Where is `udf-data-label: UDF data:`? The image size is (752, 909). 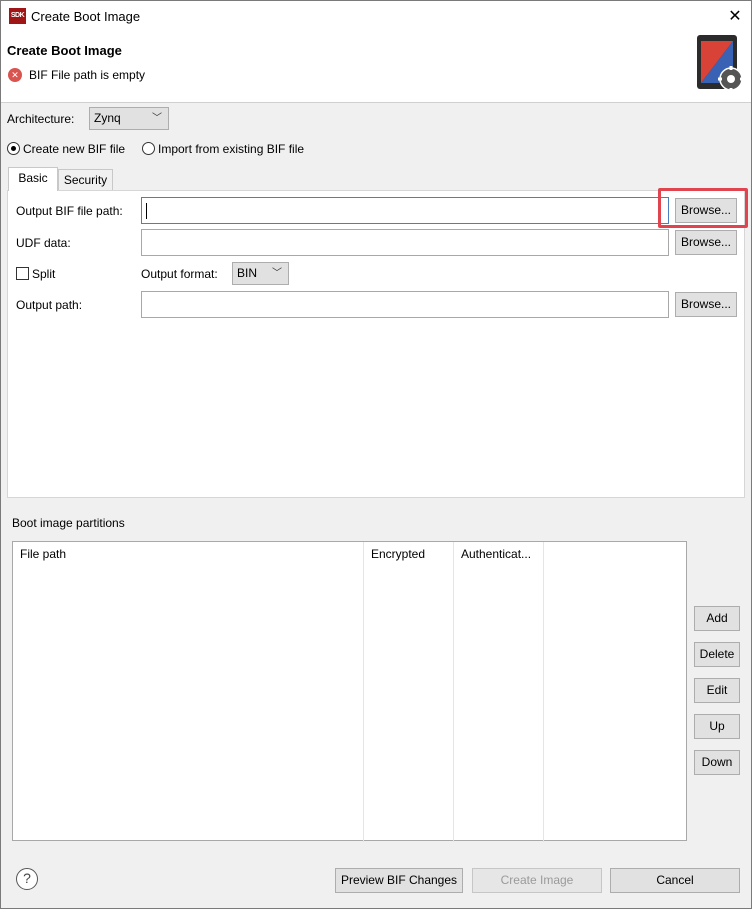
udf-data-label: UDF data: is located at coordinates (43, 243).